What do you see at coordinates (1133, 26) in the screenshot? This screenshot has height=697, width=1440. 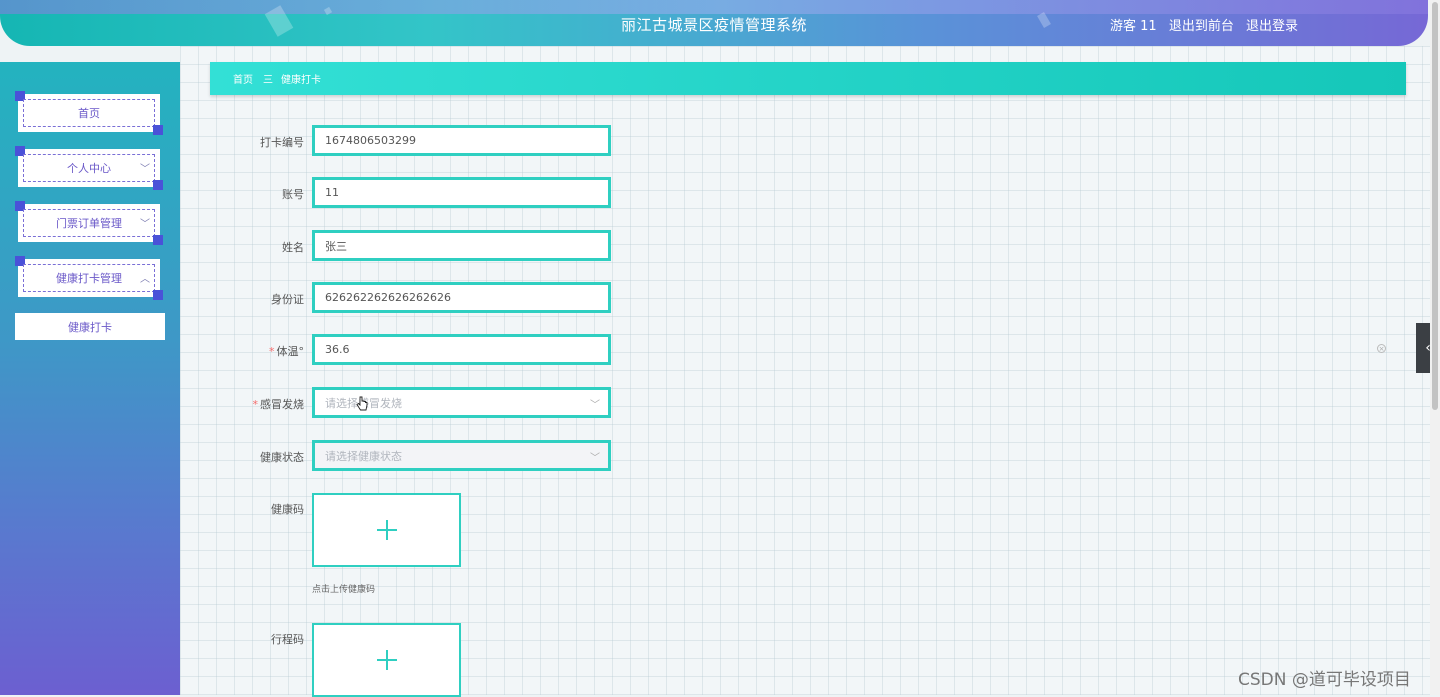 I see `current-user: 游客 11` at bounding box center [1133, 26].